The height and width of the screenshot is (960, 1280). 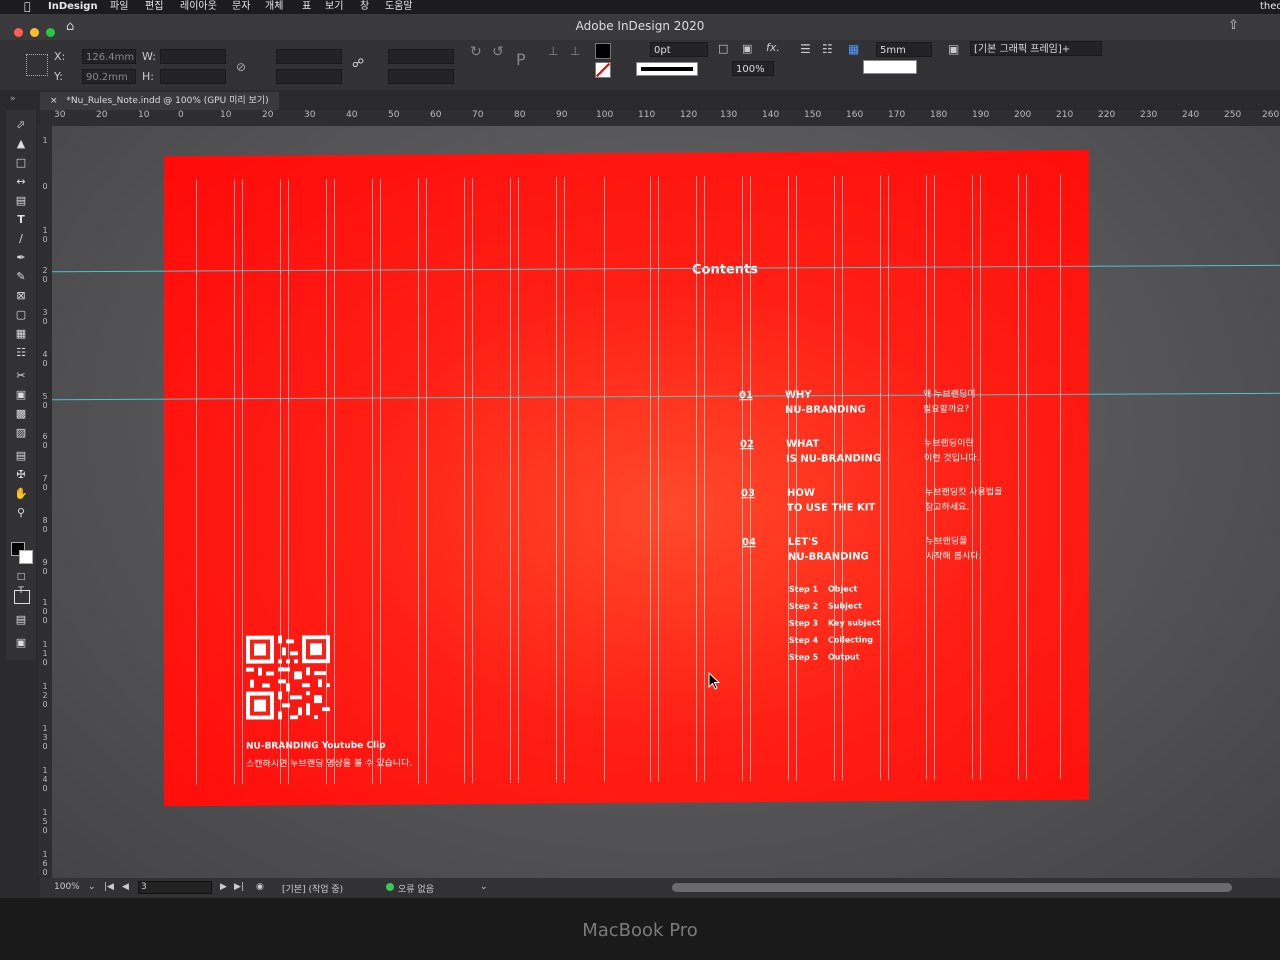 I want to click on scale-y-field, so click(x=309, y=76).